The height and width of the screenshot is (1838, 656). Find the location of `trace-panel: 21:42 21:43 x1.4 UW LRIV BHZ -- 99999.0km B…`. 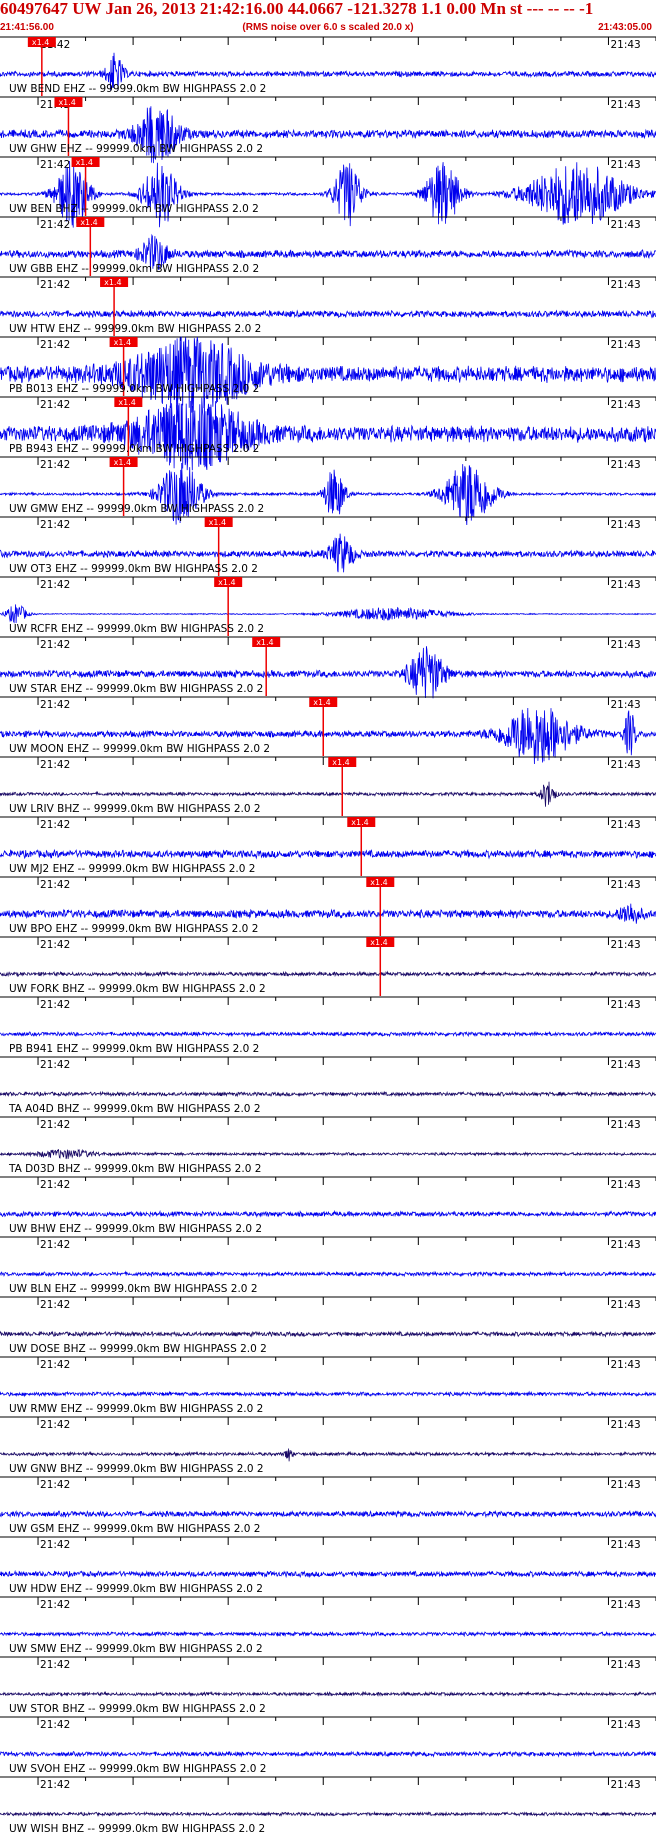

trace-panel: 21:42 21:43 x1.4 UW LRIV BHZ -- 99999.0km B… is located at coordinates (328, 786).